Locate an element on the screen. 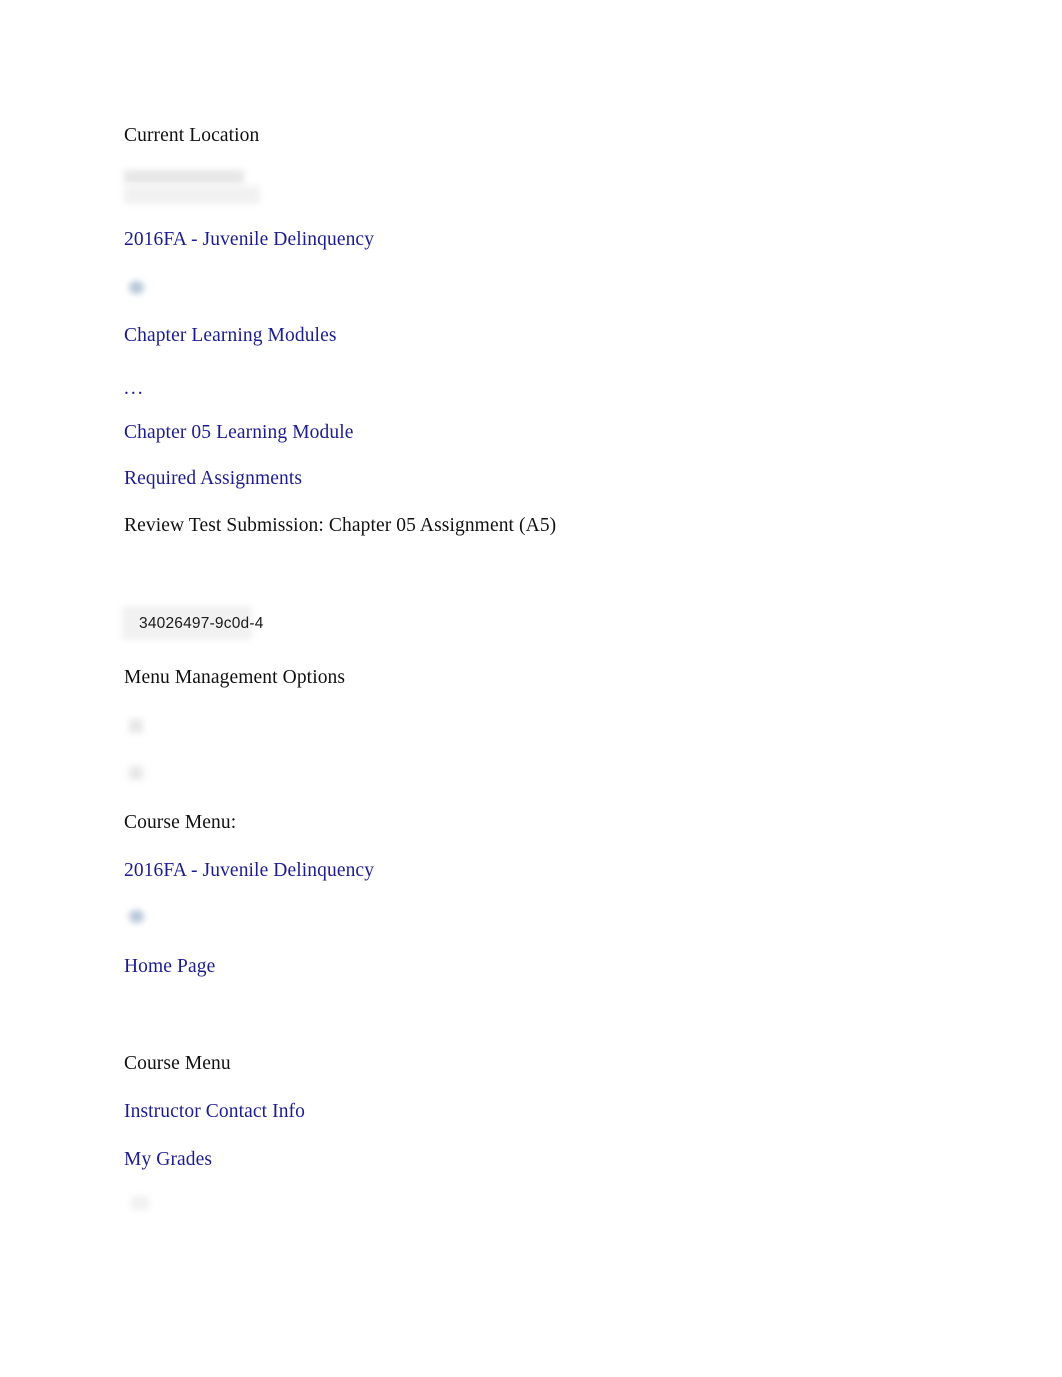 The height and width of the screenshot is (1377, 1062). institution-logo-placeholder-shadow is located at coordinates (192, 195).